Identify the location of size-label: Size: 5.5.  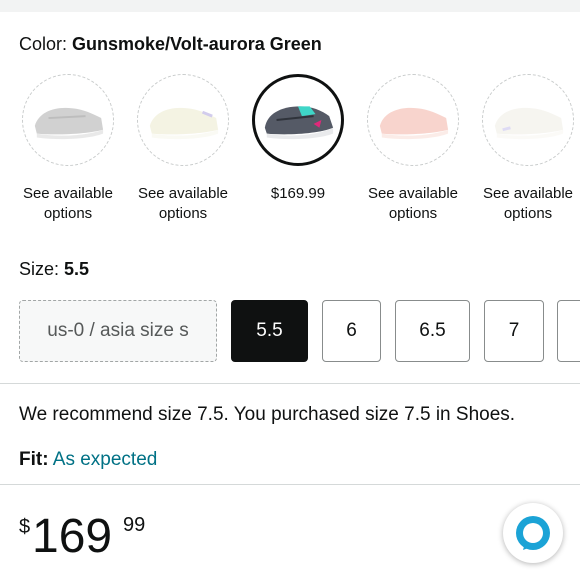
(54, 269).